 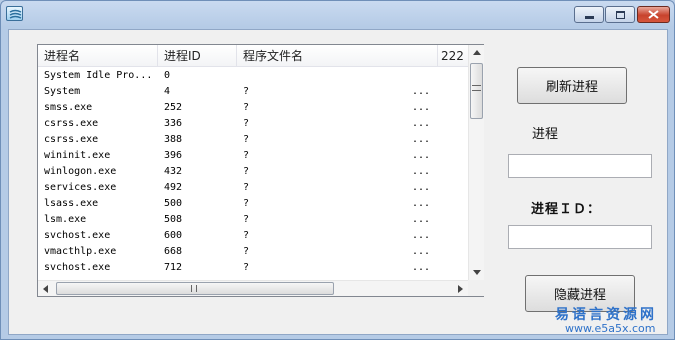 I want to click on close-icon, so click(x=653, y=14).